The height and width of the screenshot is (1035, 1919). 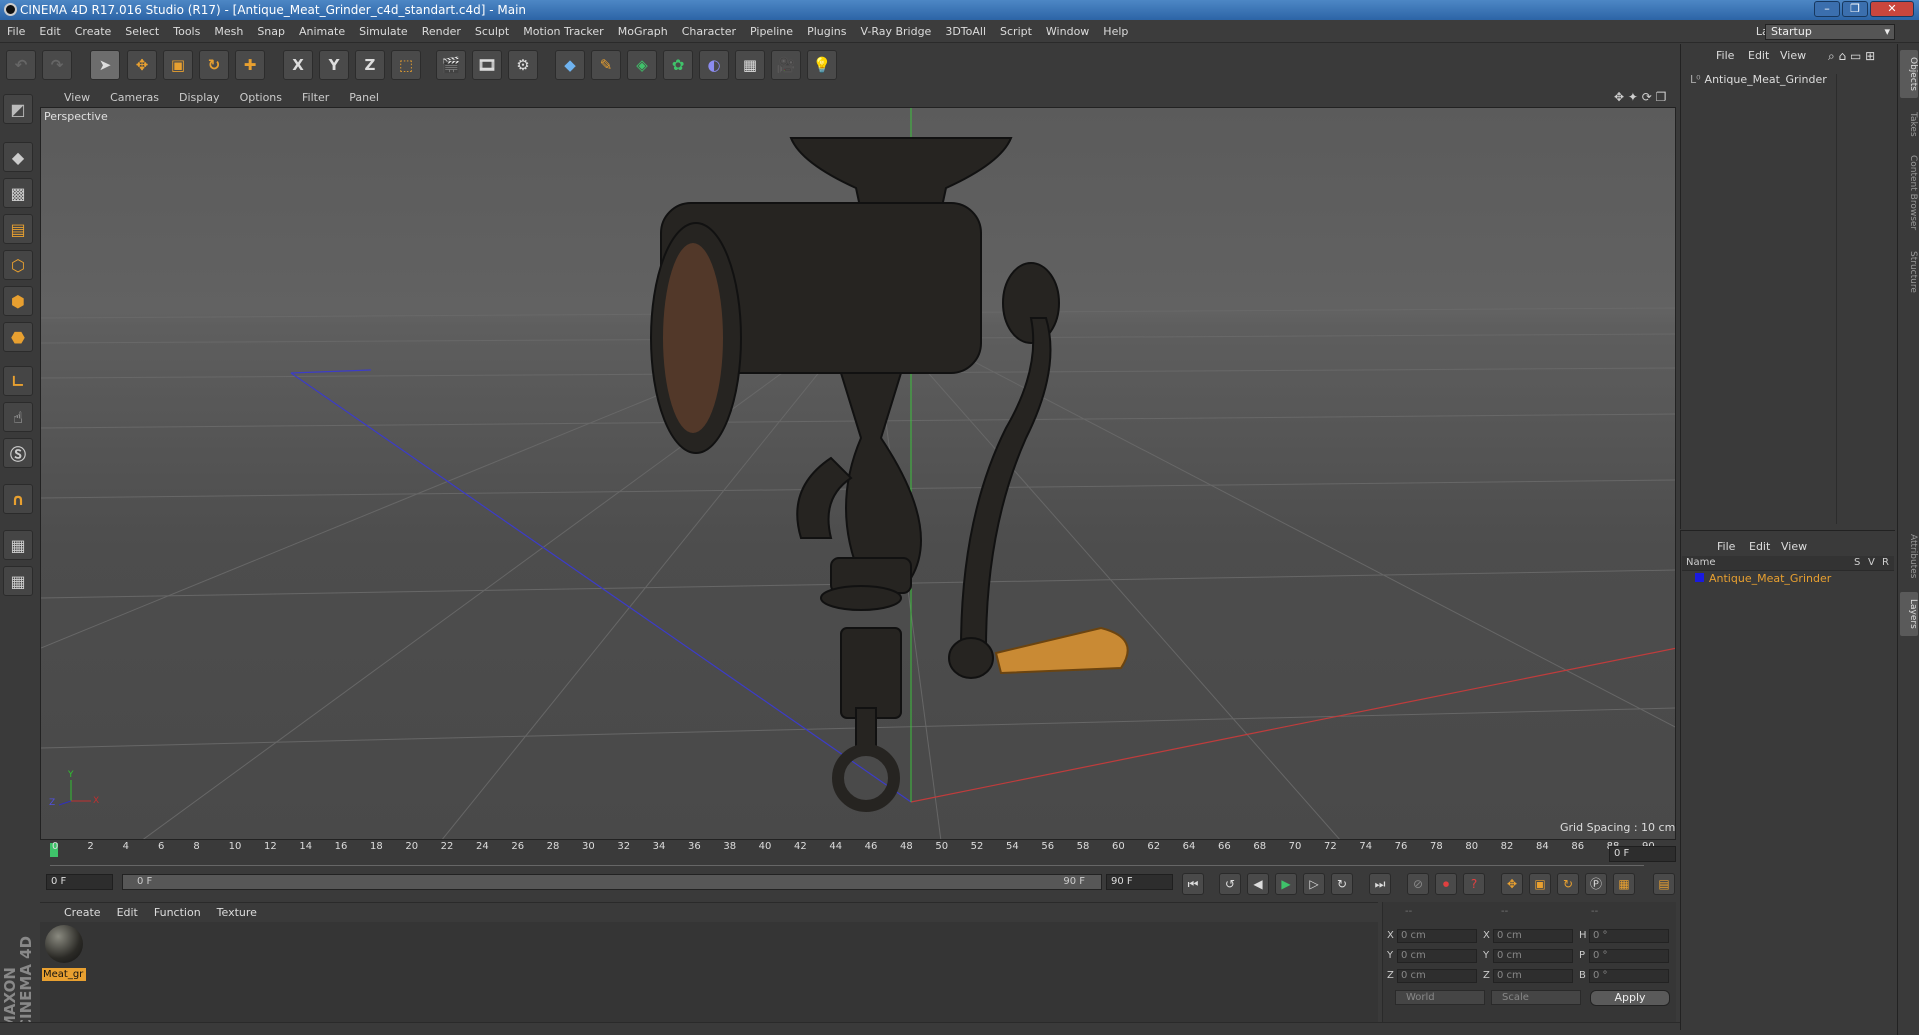 What do you see at coordinates (1827, 9) in the screenshot?
I see `minimize-button: –` at bounding box center [1827, 9].